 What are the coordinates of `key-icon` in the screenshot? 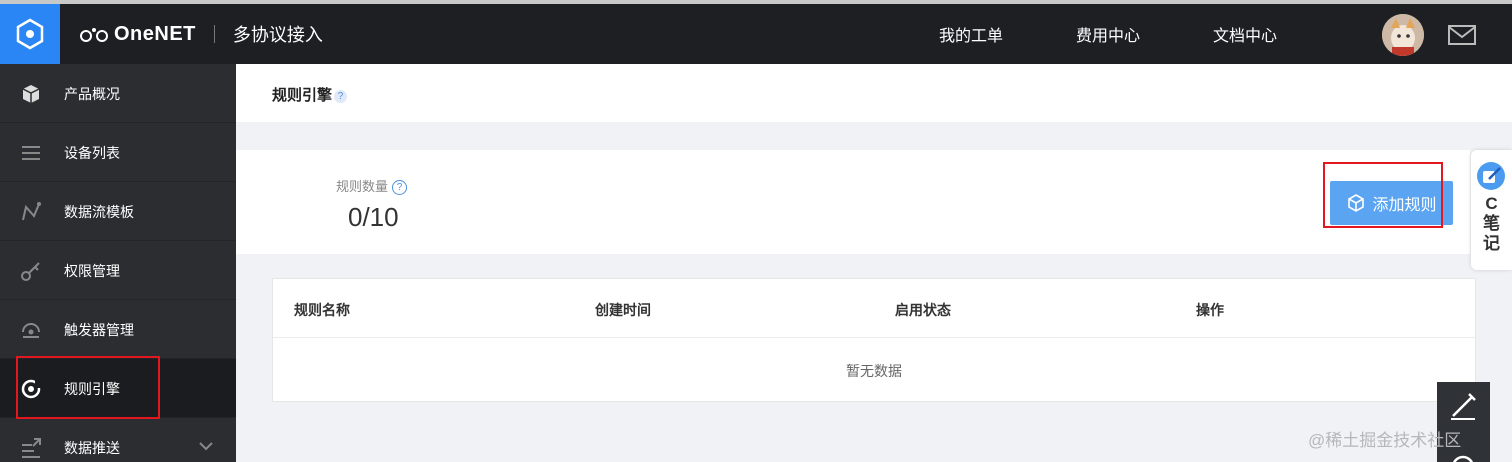 It's located at (30, 271).